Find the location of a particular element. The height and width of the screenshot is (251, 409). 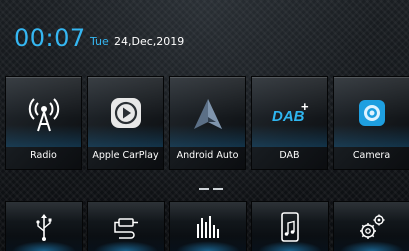

app-tile-camera: Camera is located at coordinates (371, 123).